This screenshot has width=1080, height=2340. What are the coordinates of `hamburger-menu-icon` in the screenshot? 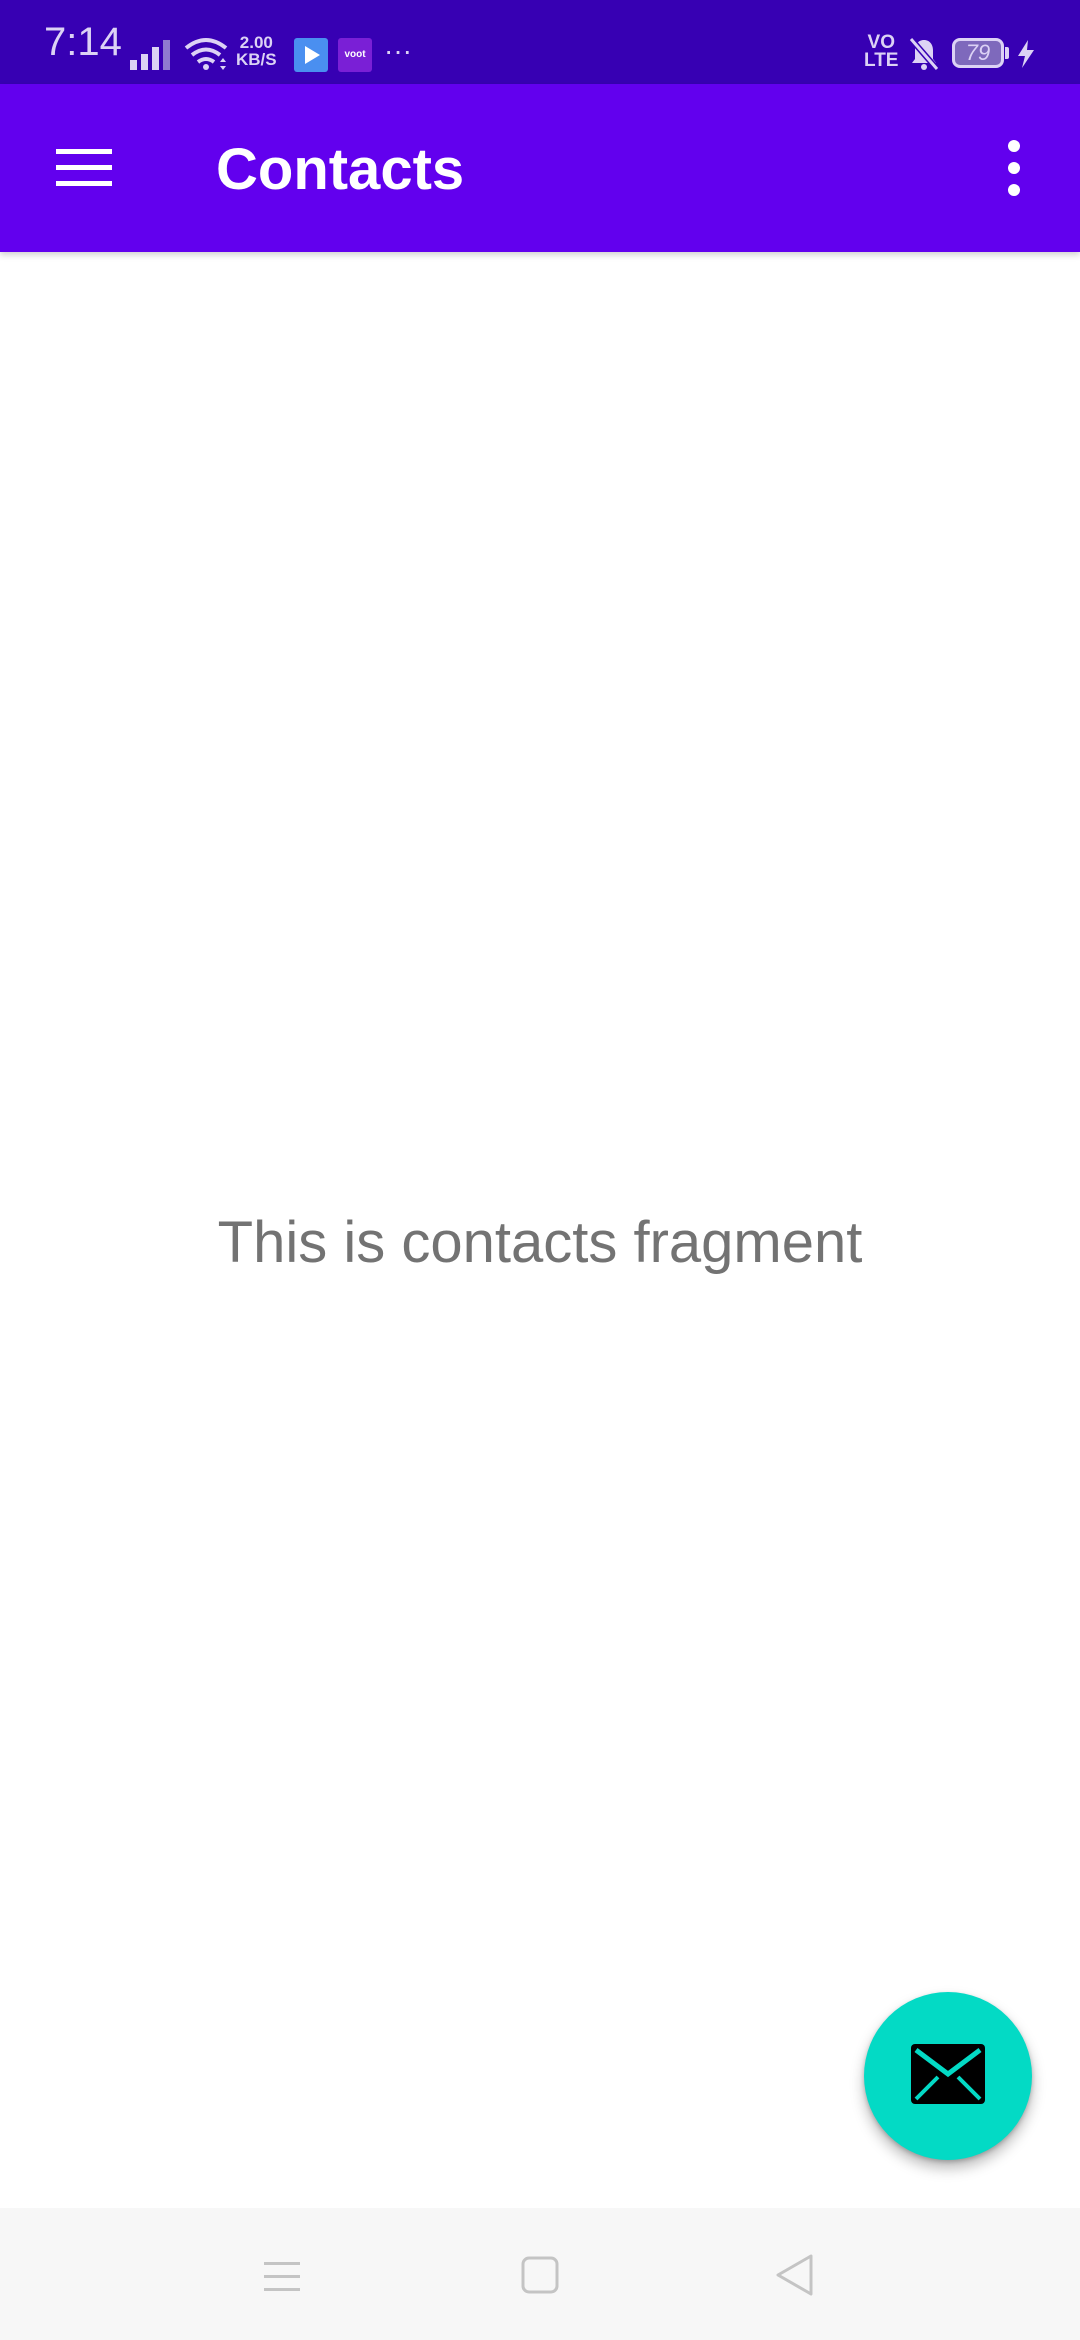 It's located at (84, 167).